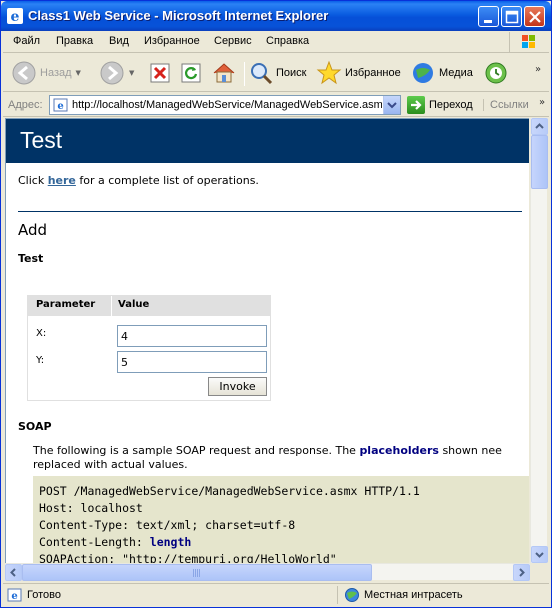 The image size is (552, 608). I want to click on maximize-button, so click(511, 16).